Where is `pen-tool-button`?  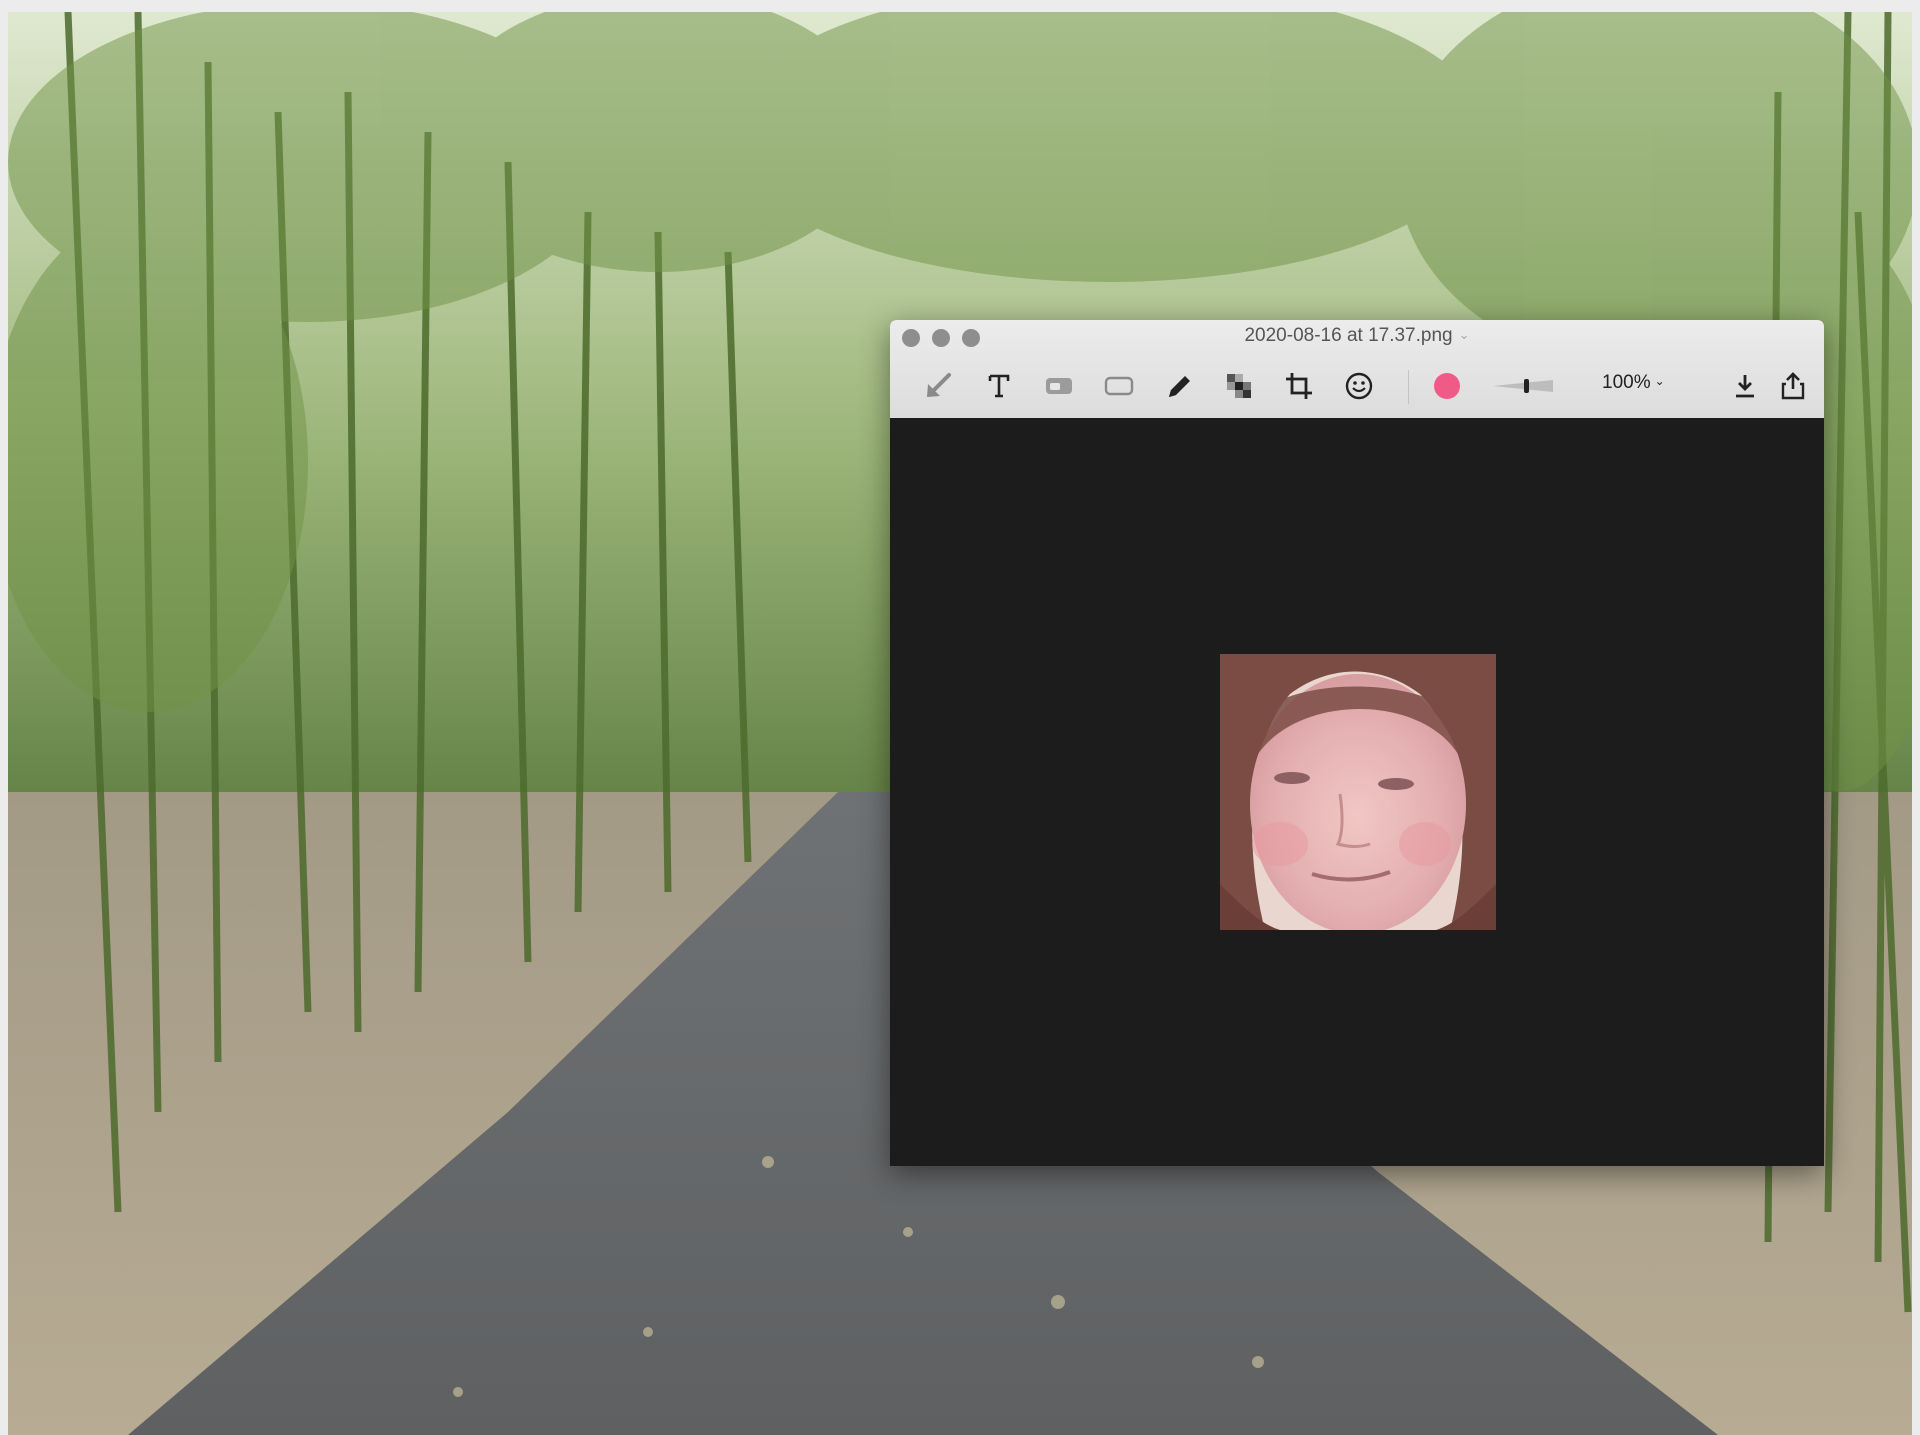
pen-tool-button is located at coordinates (1179, 386).